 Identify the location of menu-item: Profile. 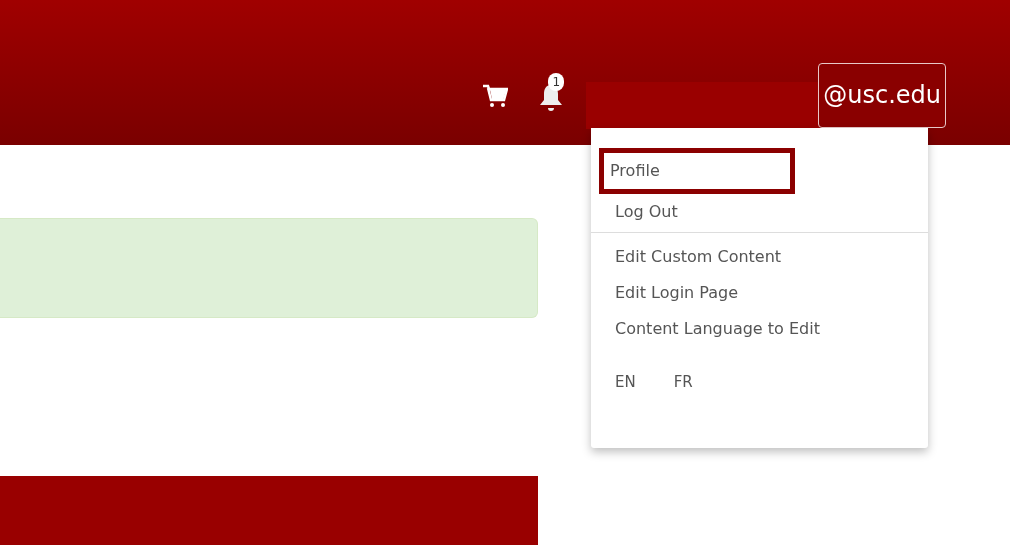
(697, 171).